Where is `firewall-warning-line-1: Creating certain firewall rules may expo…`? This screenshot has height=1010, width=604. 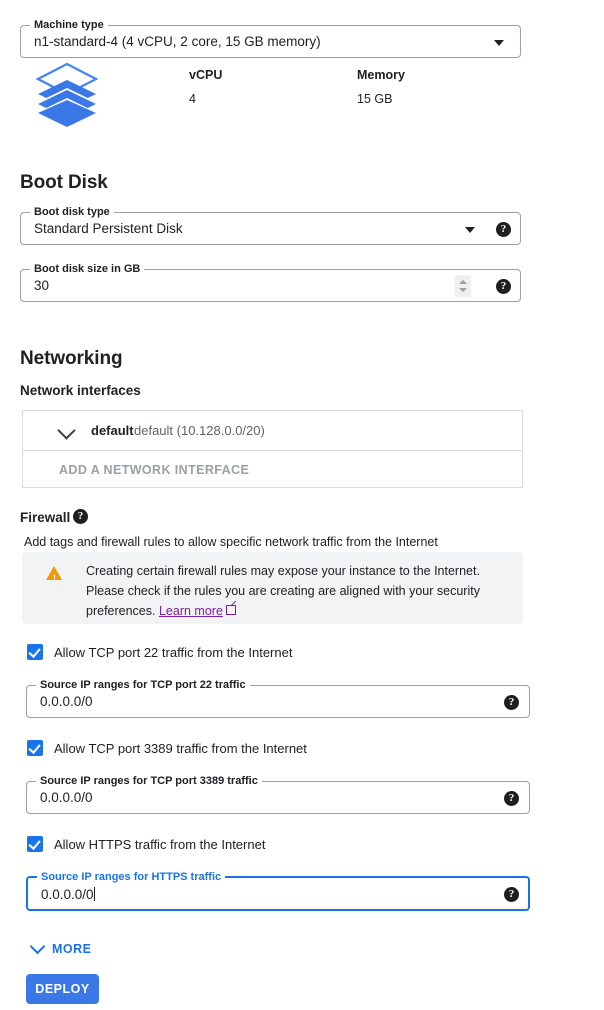 firewall-warning-line-1: Creating certain firewall rules may expo… is located at coordinates (283, 571).